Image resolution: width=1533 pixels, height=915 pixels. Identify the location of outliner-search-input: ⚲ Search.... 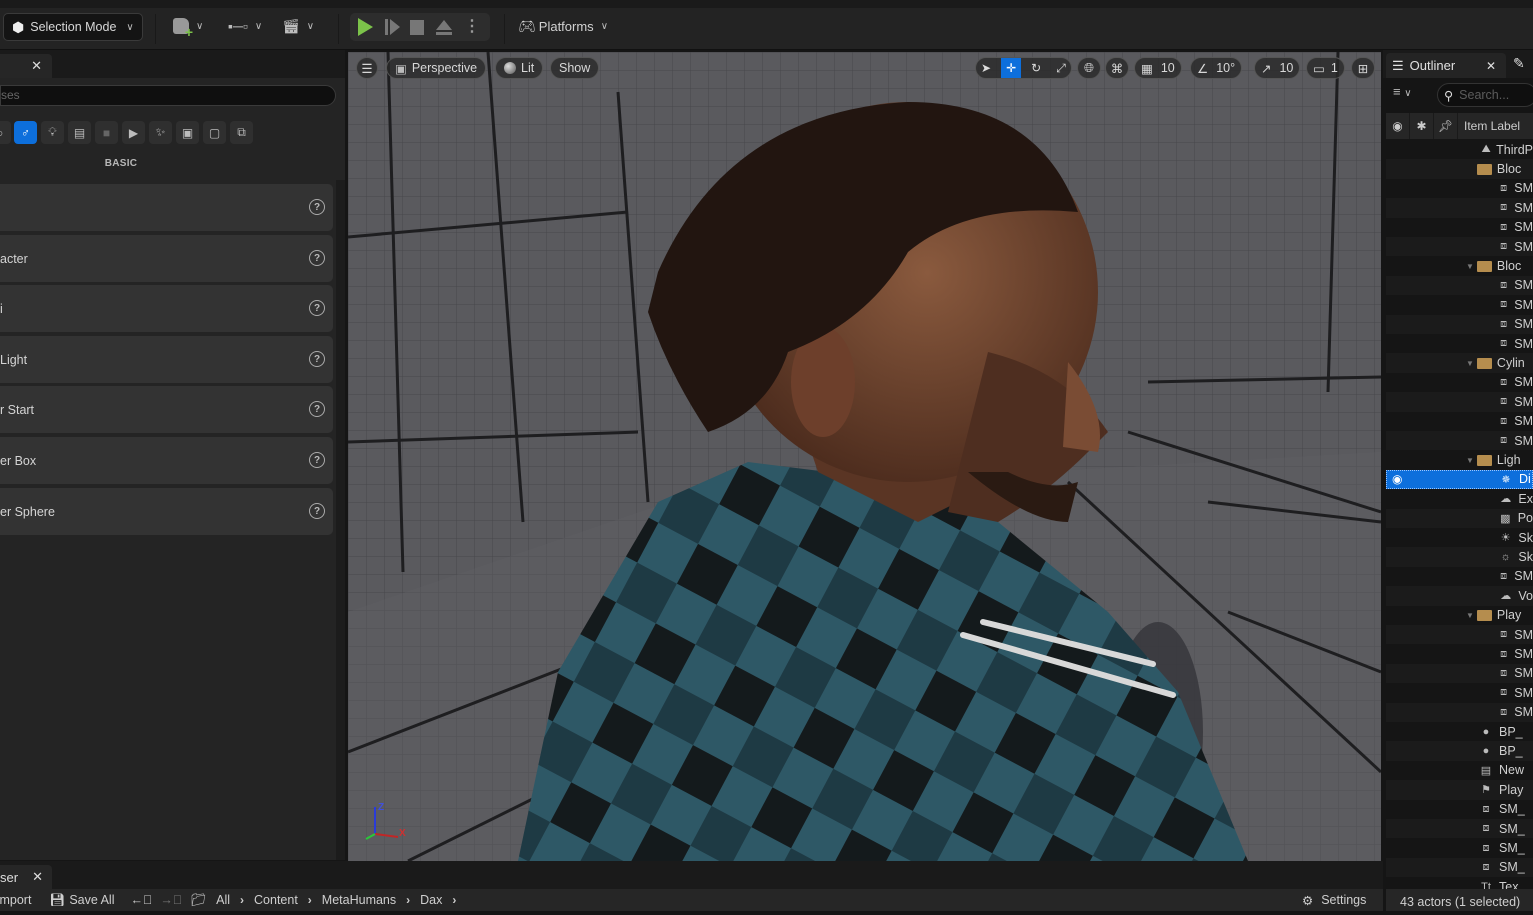
(1485, 95).